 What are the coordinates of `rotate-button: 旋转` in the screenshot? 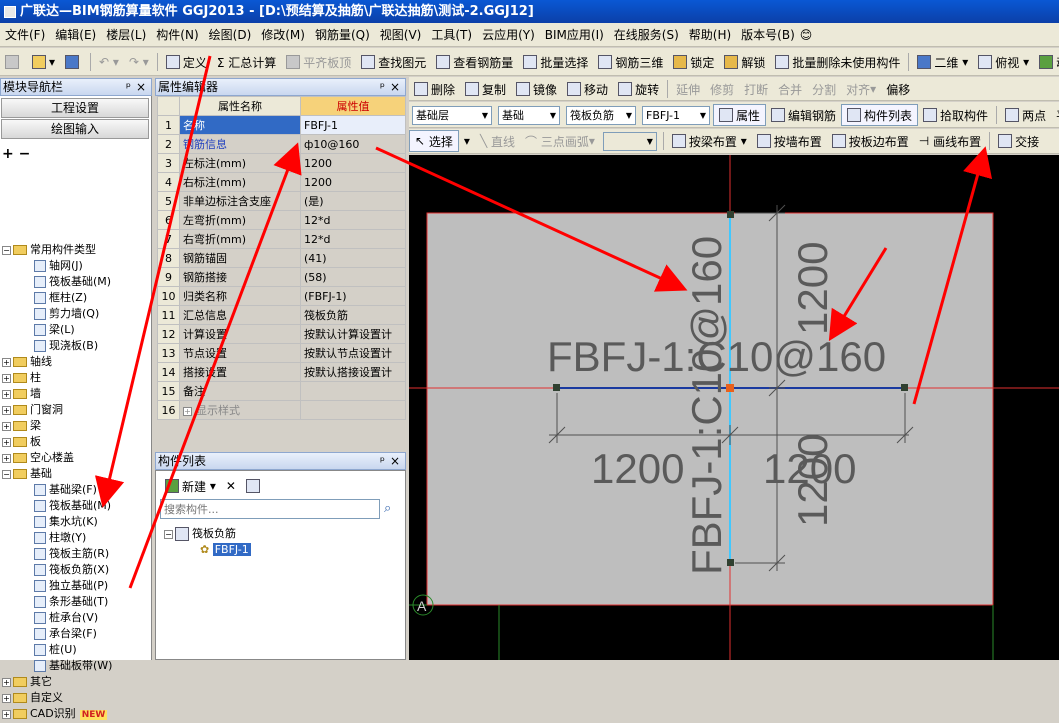 It's located at (638, 89).